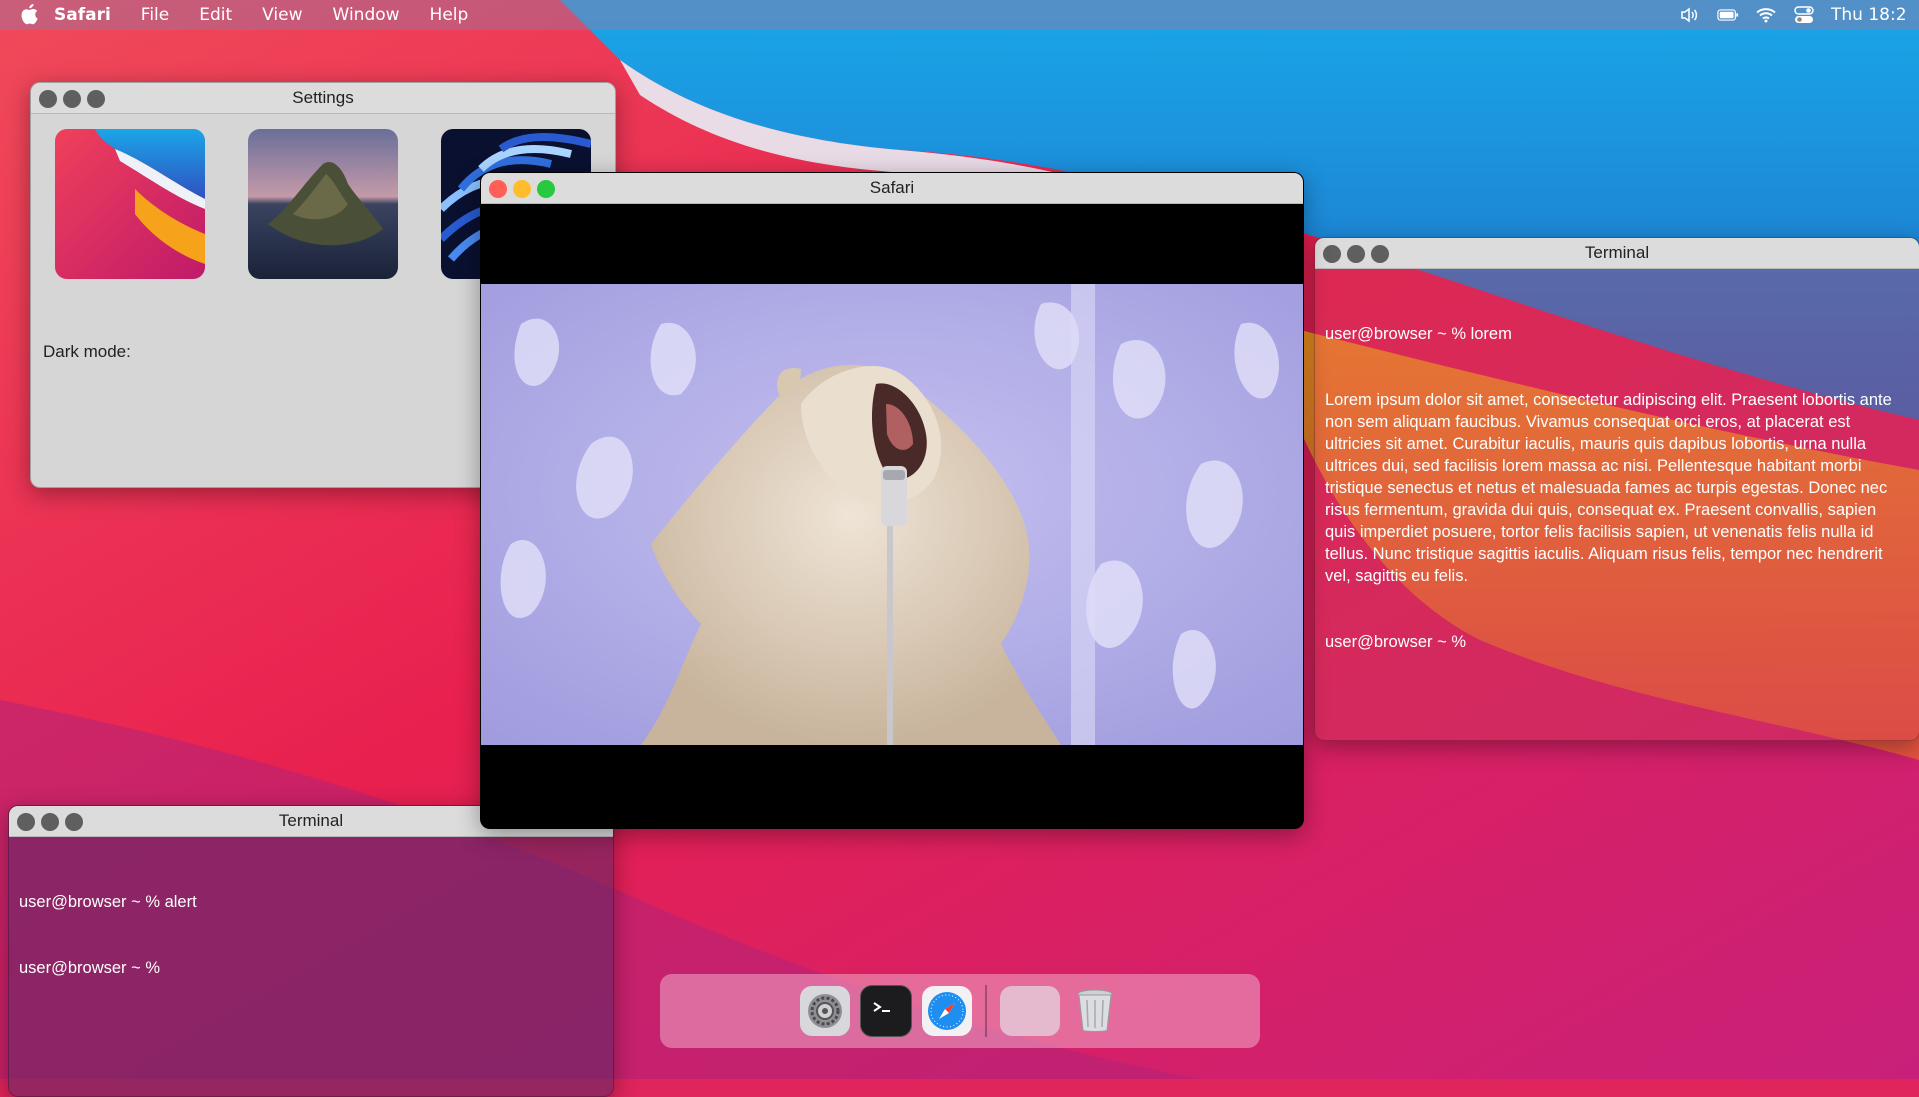 The width and height of the screenshot is (1919, 1097). Describe the element at coordinates (311, 820) in the screenshot. I see `terminal-left-title: Terminal` at that location.